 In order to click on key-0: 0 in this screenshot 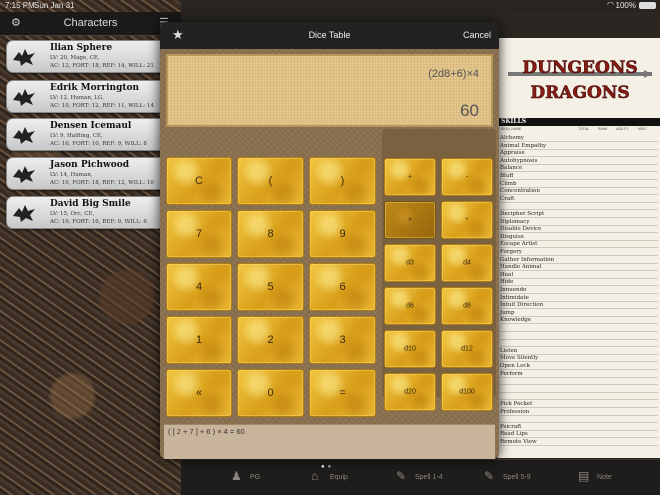, I will do `click(270, 393)`.